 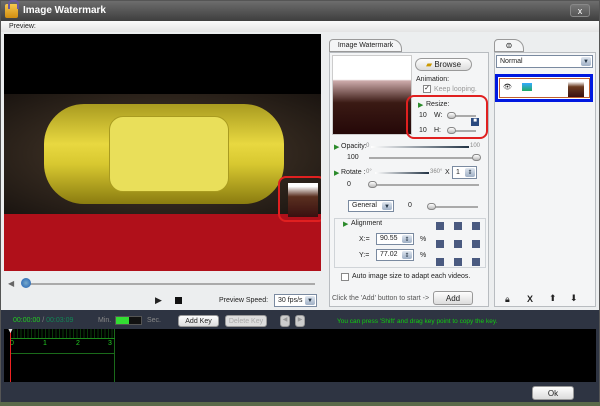 I want to click on opacity-value: 100, so click(x=353, y=157).